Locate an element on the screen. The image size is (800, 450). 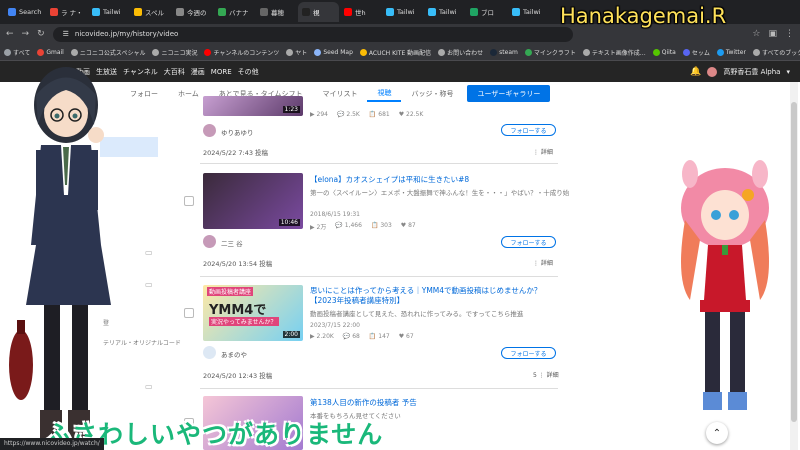
browser-tab: 視 is located at coordinates (318, 12).